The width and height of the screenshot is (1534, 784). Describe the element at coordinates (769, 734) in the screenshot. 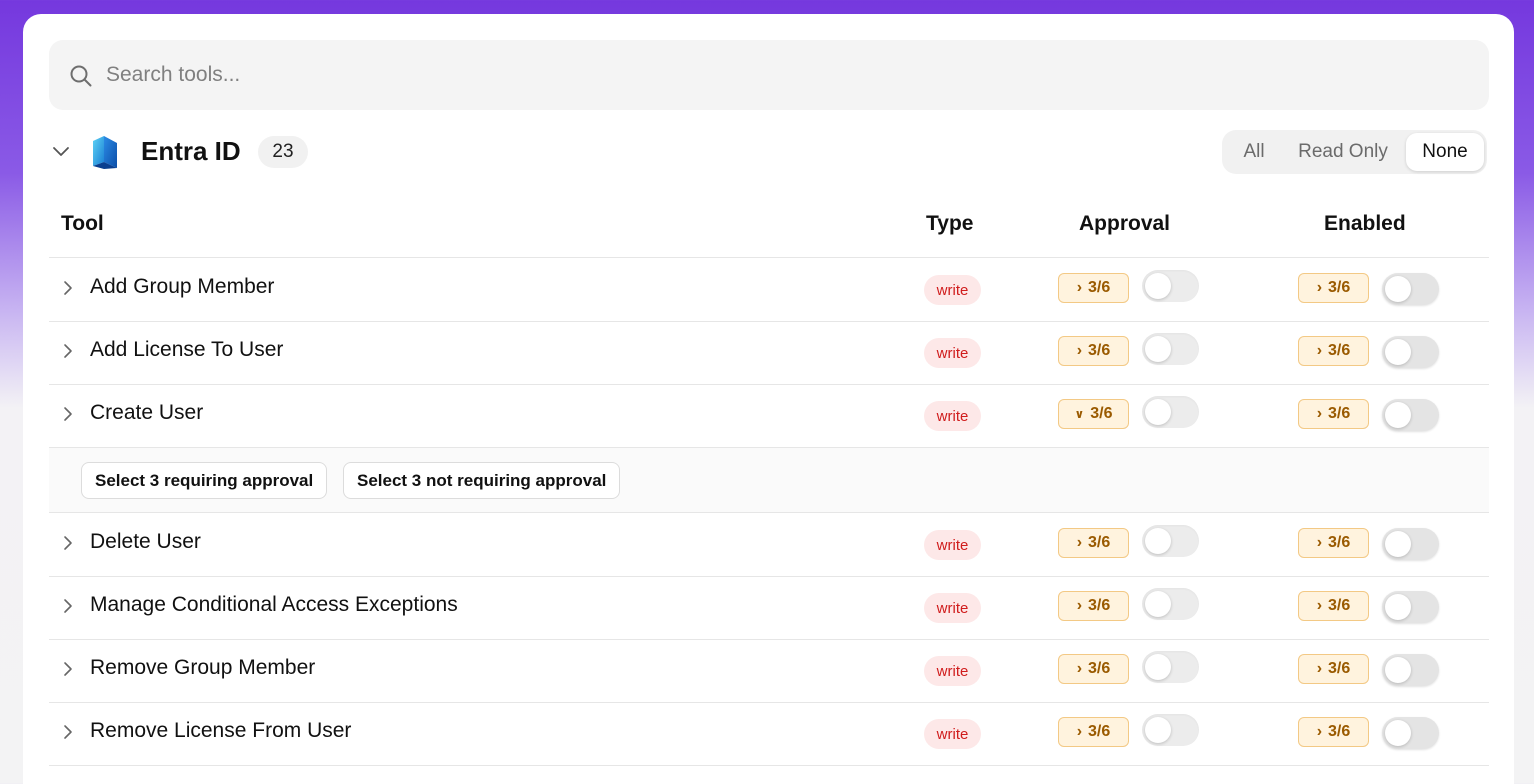

I see `table-row: Remove License From User write › 3/6 › 3/6` at that location.